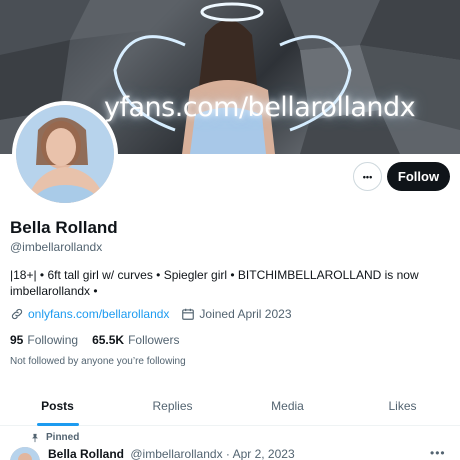 Image resolution: width=460 pixels, height=460 pixels. What do you see at coordinates (287, 407) in the screenshot?
I see `tab-media: Media` at bounding box center [287, 407].